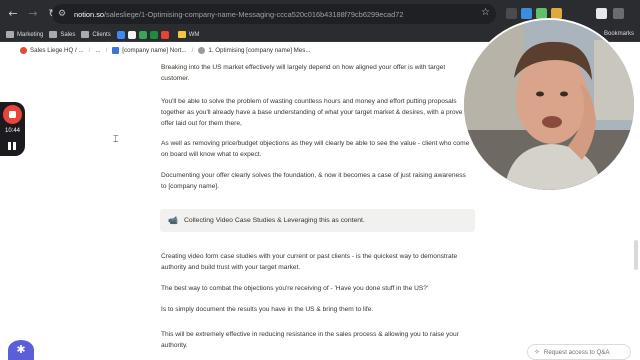 The image size is (640, 360). Describe the element at coordinates (33, 14) in the screenshot. I see `forward-icon: →` at that location.